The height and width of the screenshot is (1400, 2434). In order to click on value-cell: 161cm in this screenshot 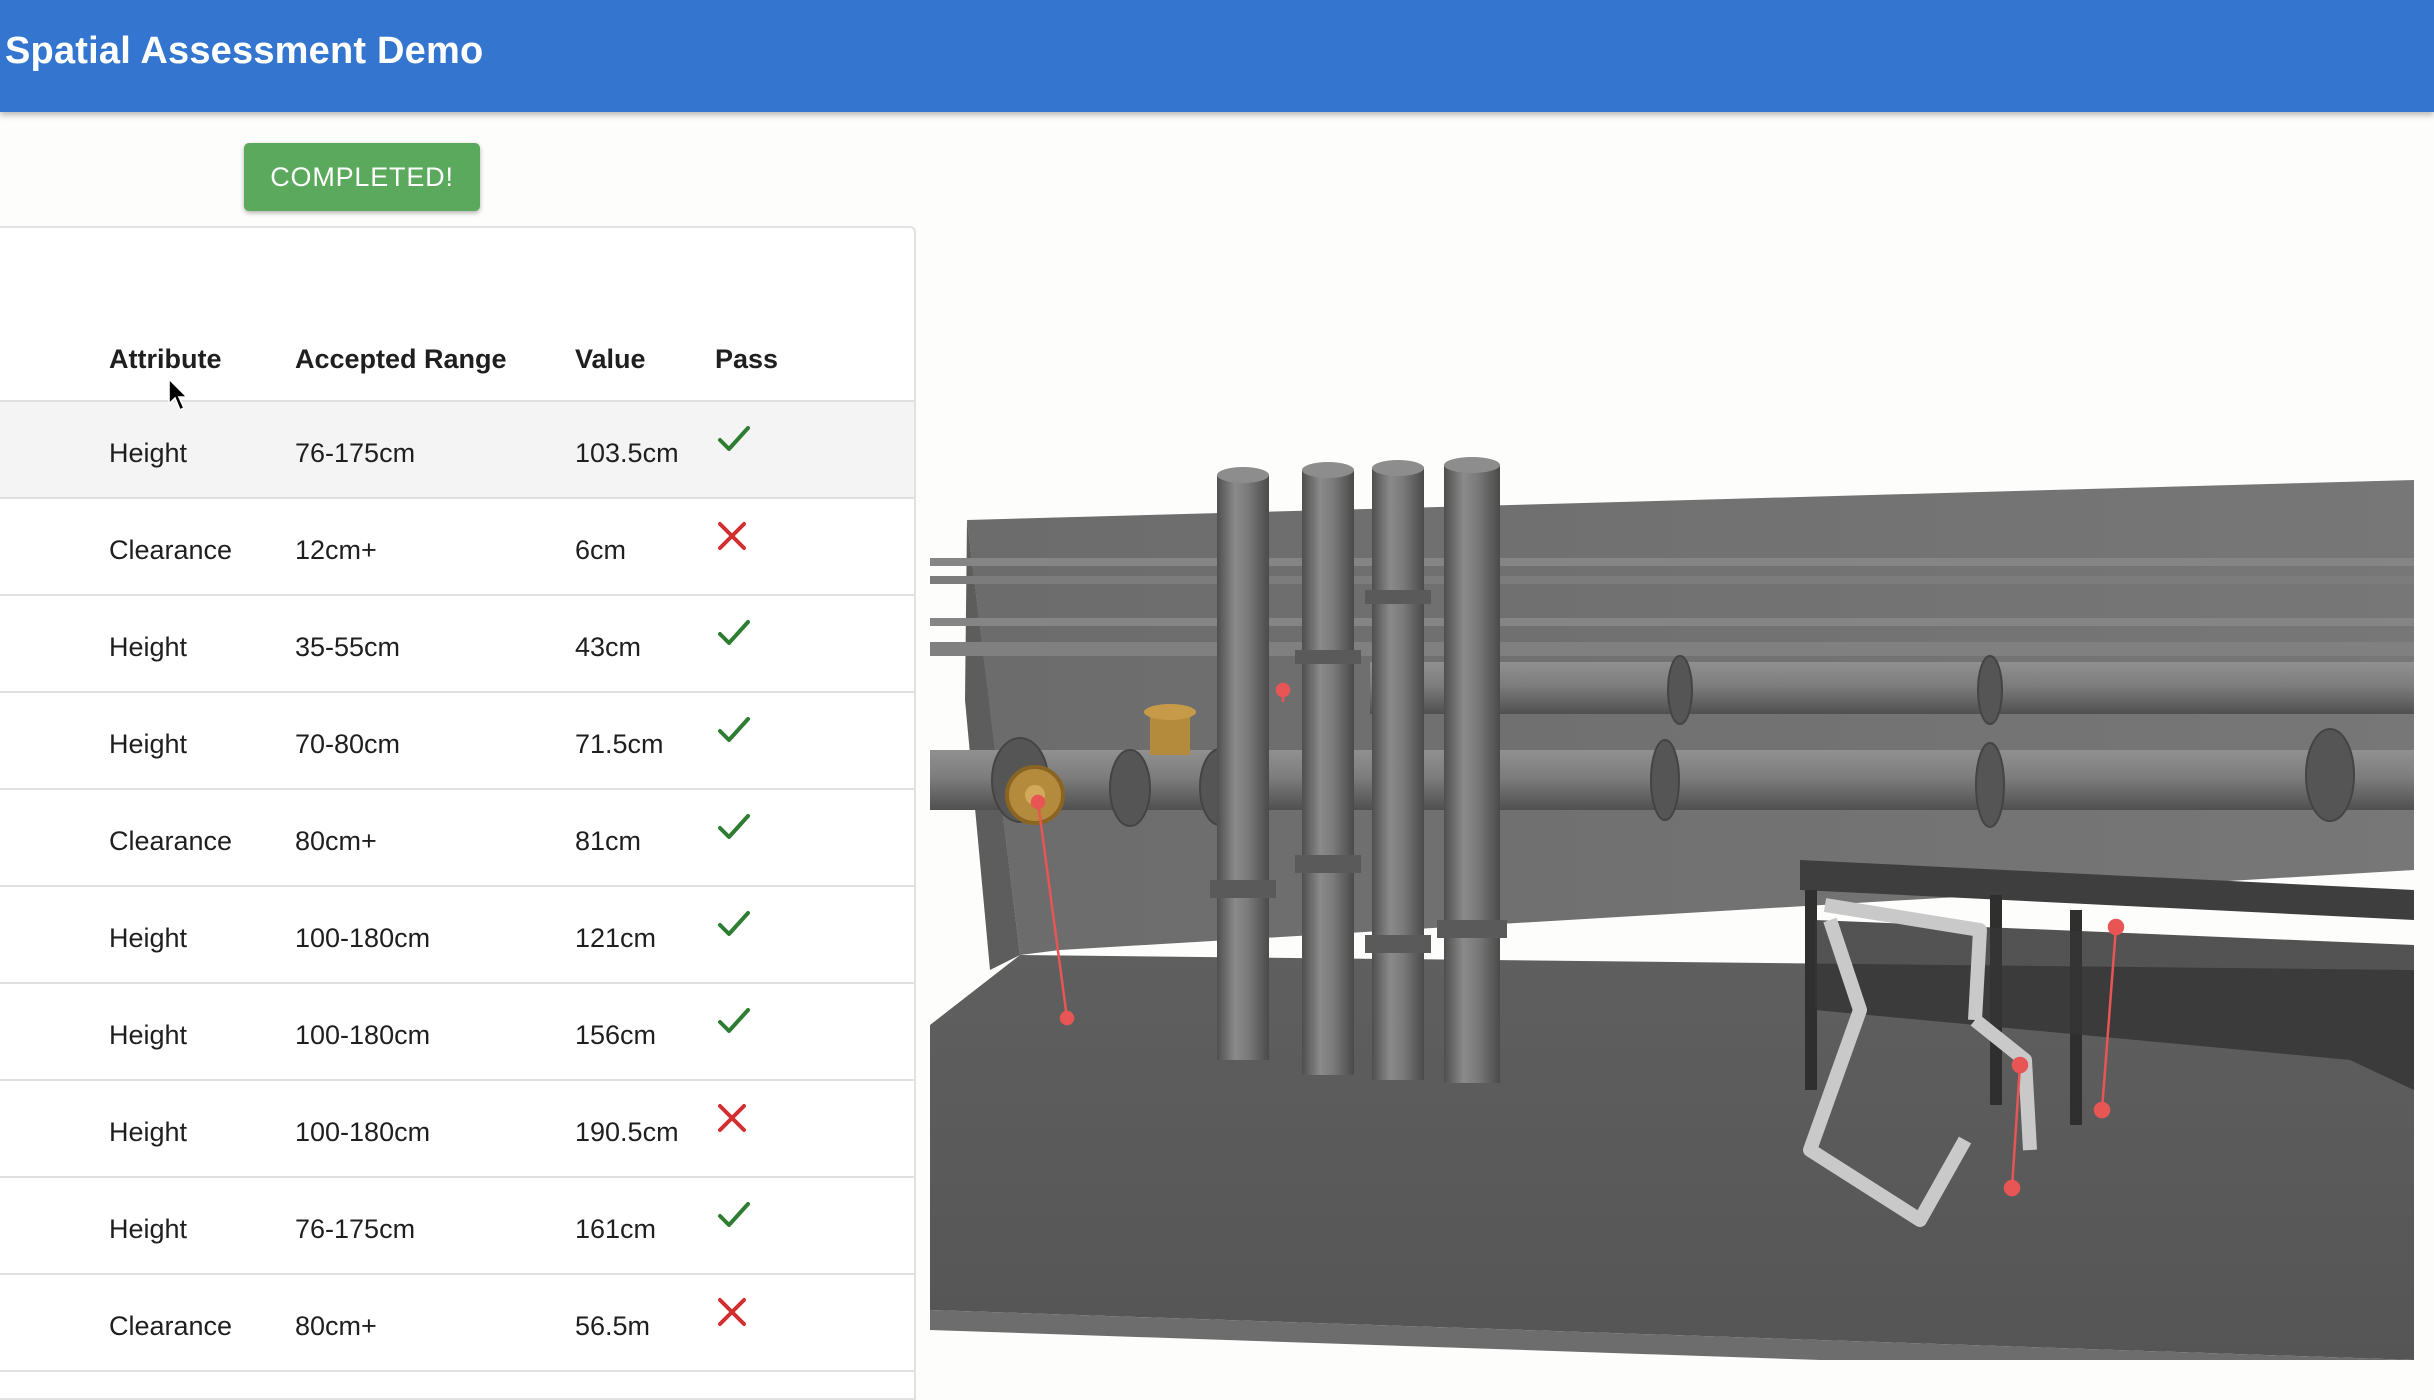, I will do `click(616, 1229)`.